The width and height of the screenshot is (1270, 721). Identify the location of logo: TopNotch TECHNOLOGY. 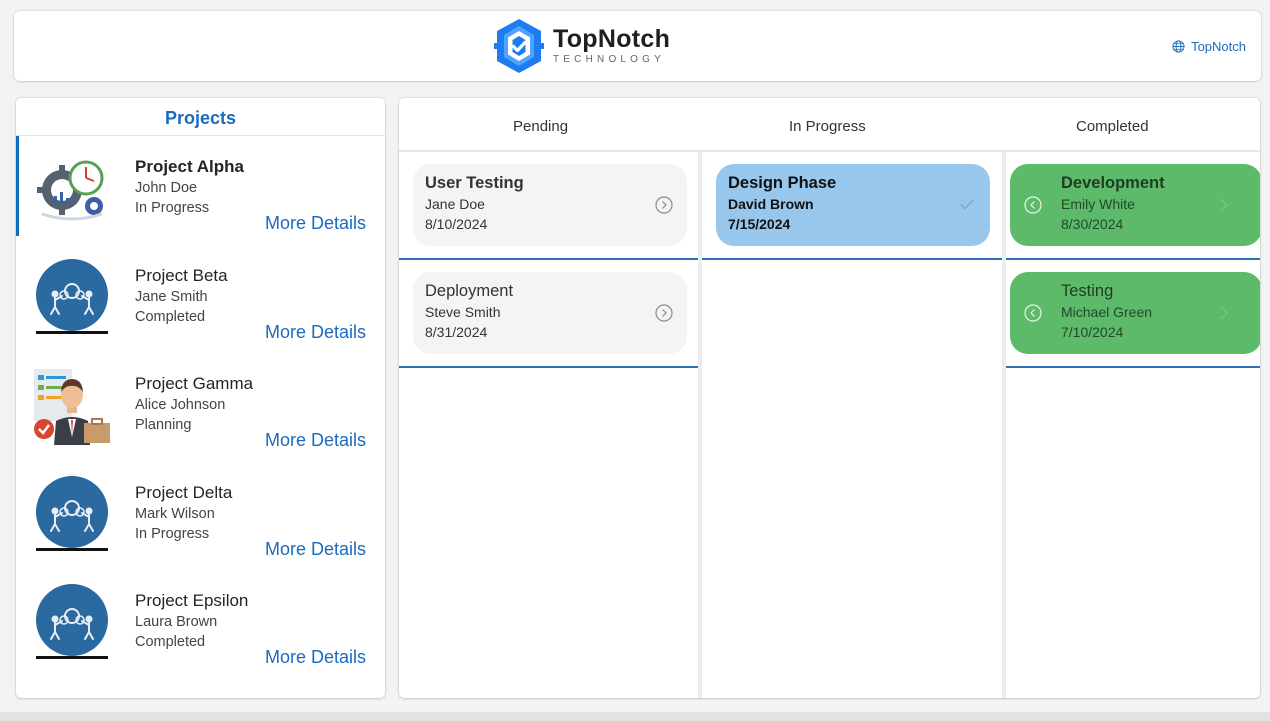
(581, 46).